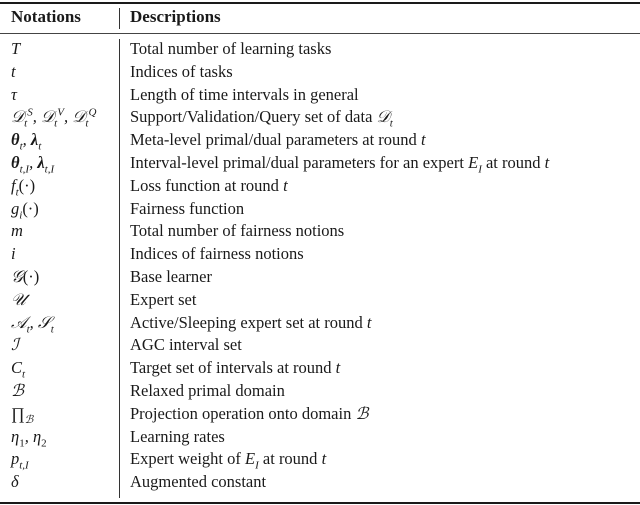  I want to click on header-column-divider, so click(119, 18).